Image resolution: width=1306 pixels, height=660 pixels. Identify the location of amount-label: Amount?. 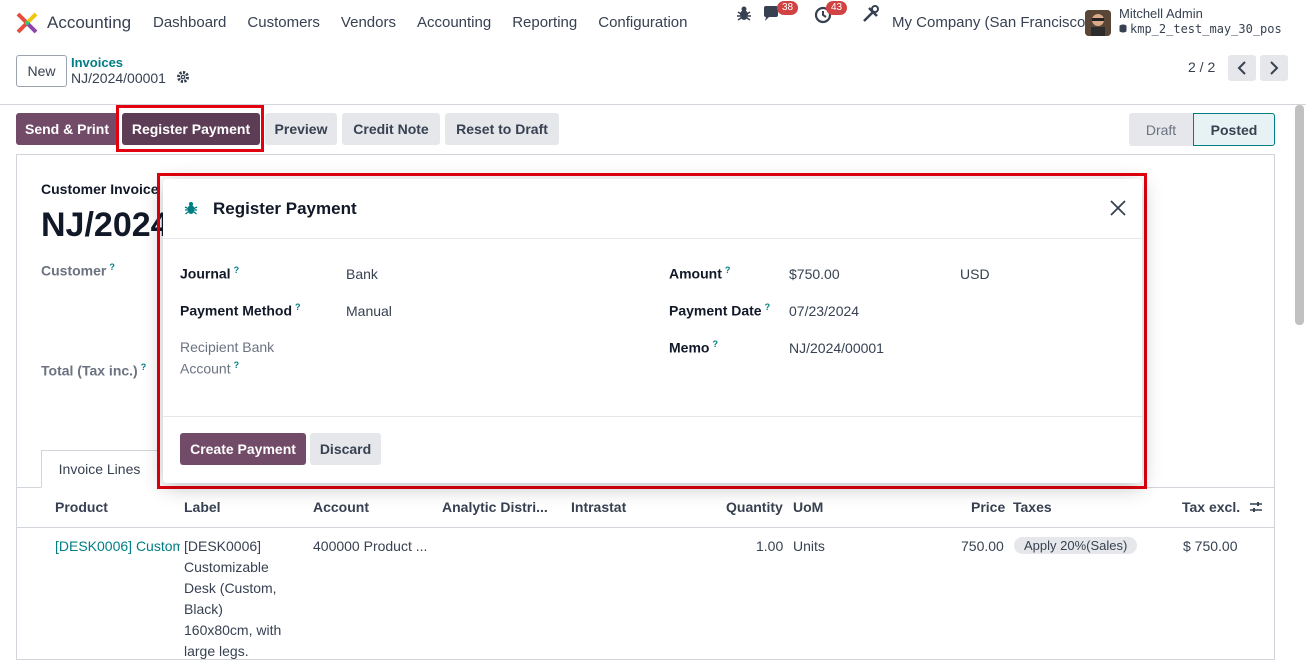
(699, 273).